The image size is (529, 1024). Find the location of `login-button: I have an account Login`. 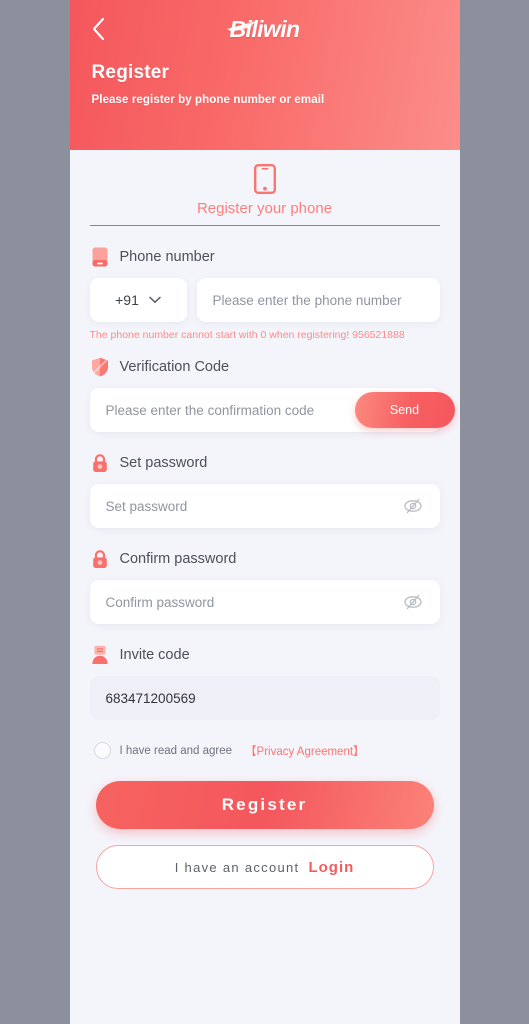

login-button: I have an account Login is located at coordinates (264, 867).